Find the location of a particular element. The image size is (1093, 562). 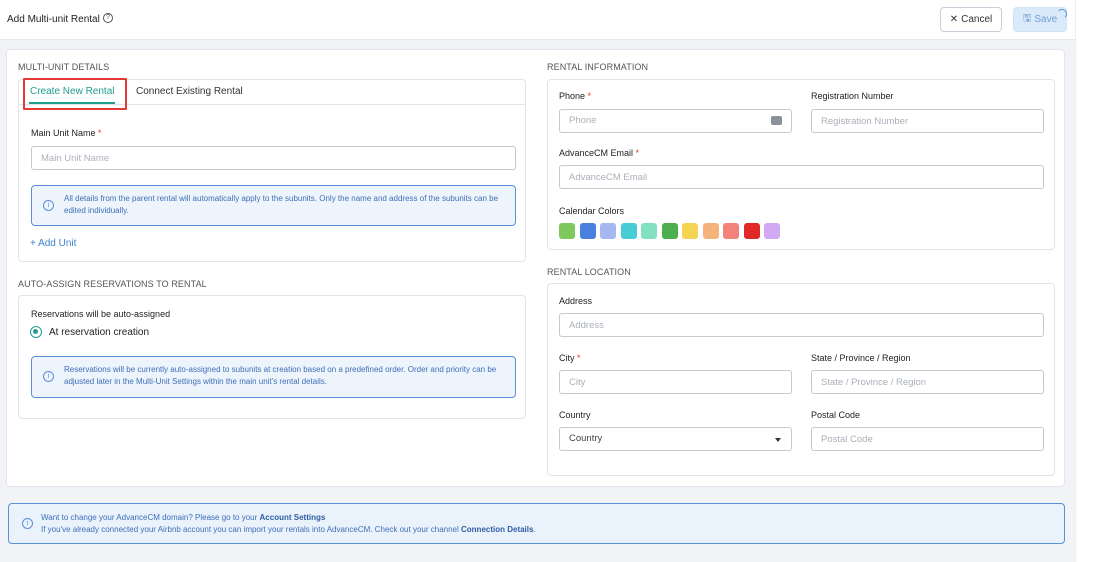

page-title: Add Multi-unit Rental is located at coordinates (53, 19).